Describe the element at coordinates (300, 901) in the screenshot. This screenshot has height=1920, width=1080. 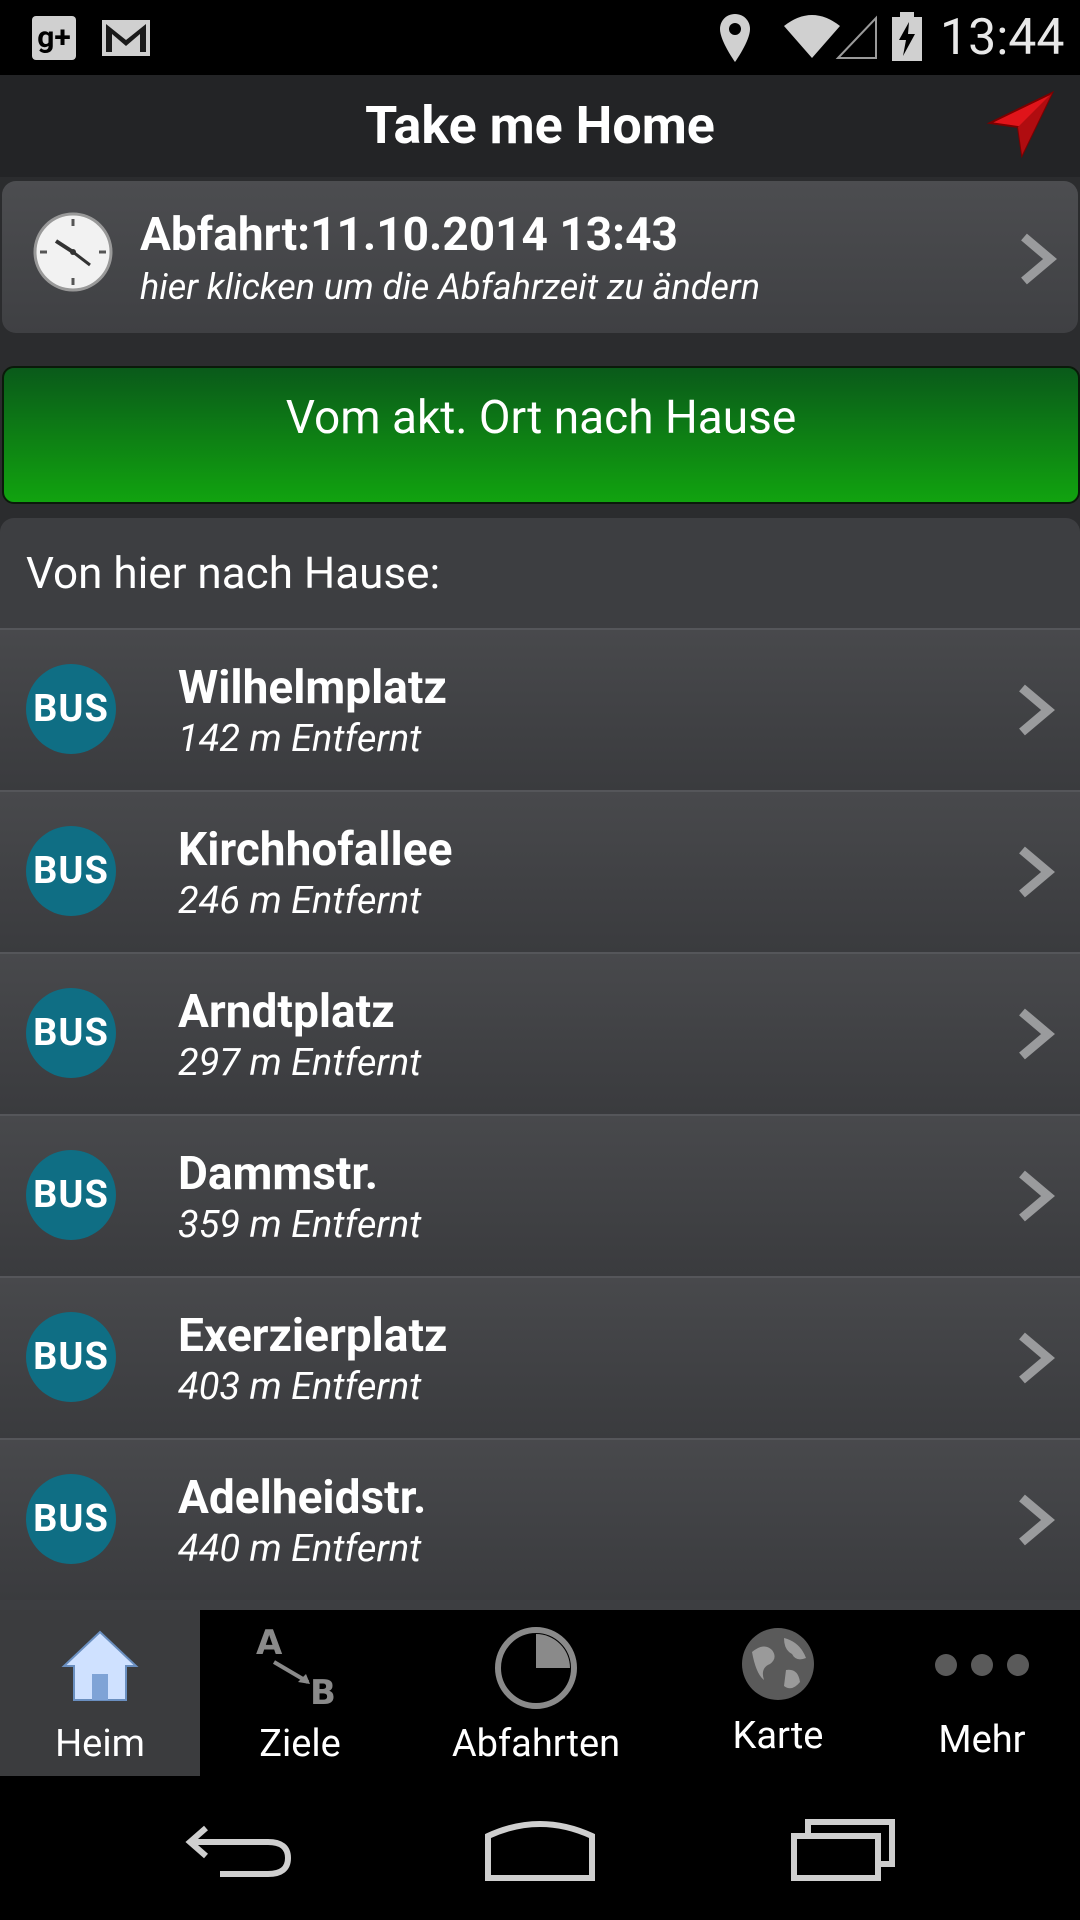
I see `stop-distance: 246 m Entfernt` at that location.